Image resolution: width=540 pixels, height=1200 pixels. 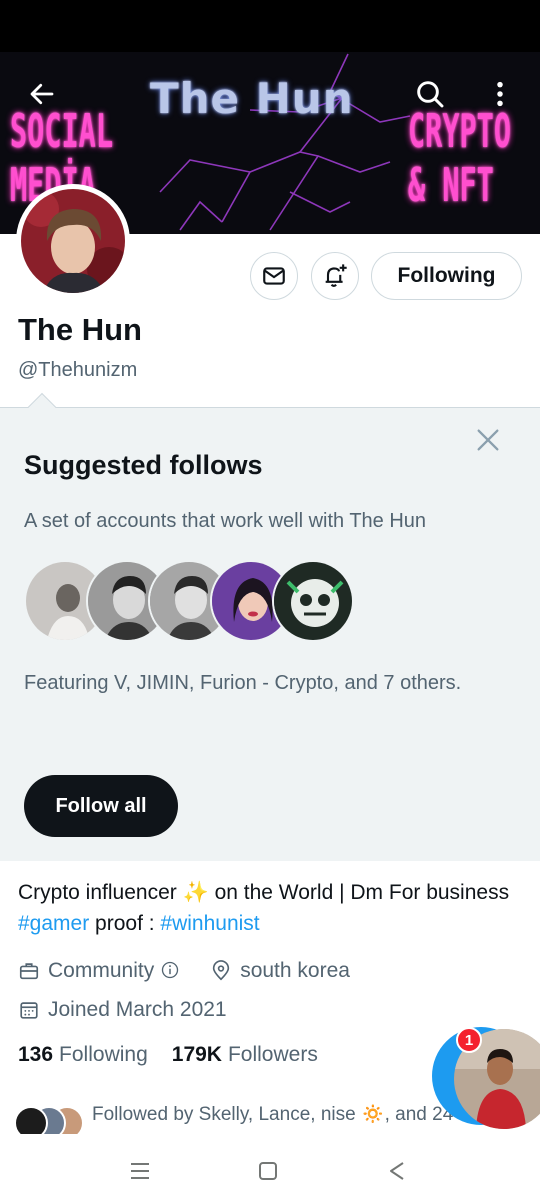 I want to click on profile-name: The Hun, so click(x=80, y=329).